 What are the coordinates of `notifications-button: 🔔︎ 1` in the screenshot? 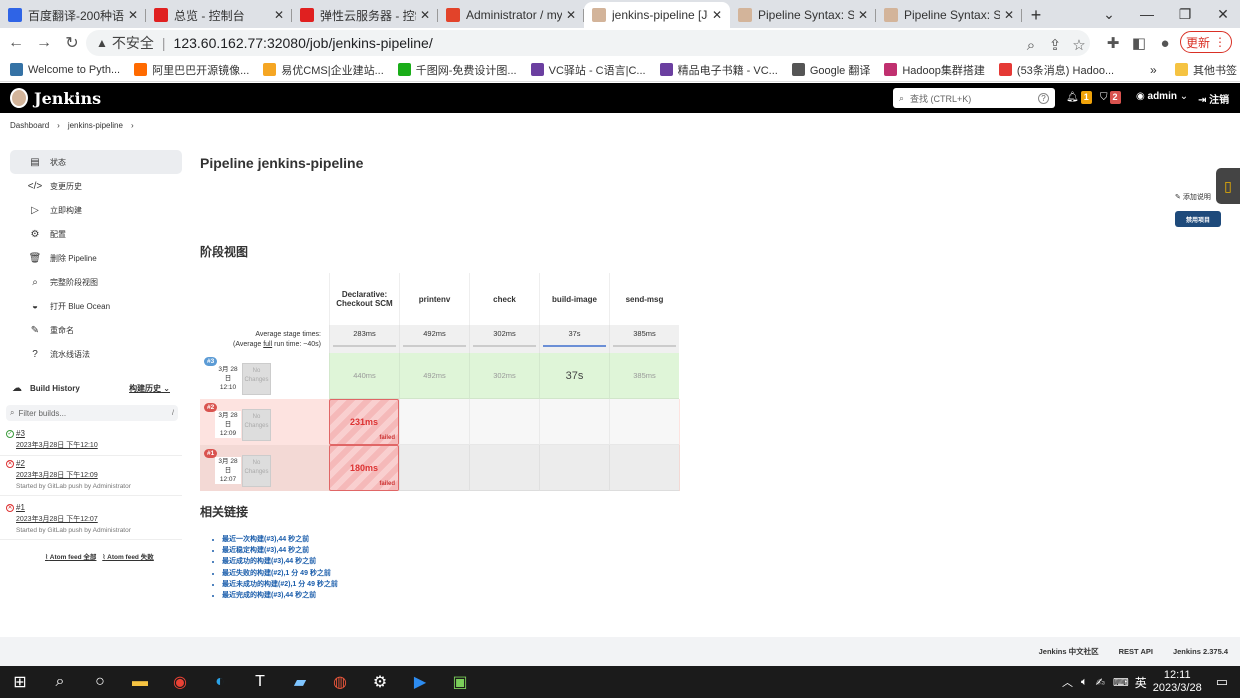 It's located at (1079, 97).